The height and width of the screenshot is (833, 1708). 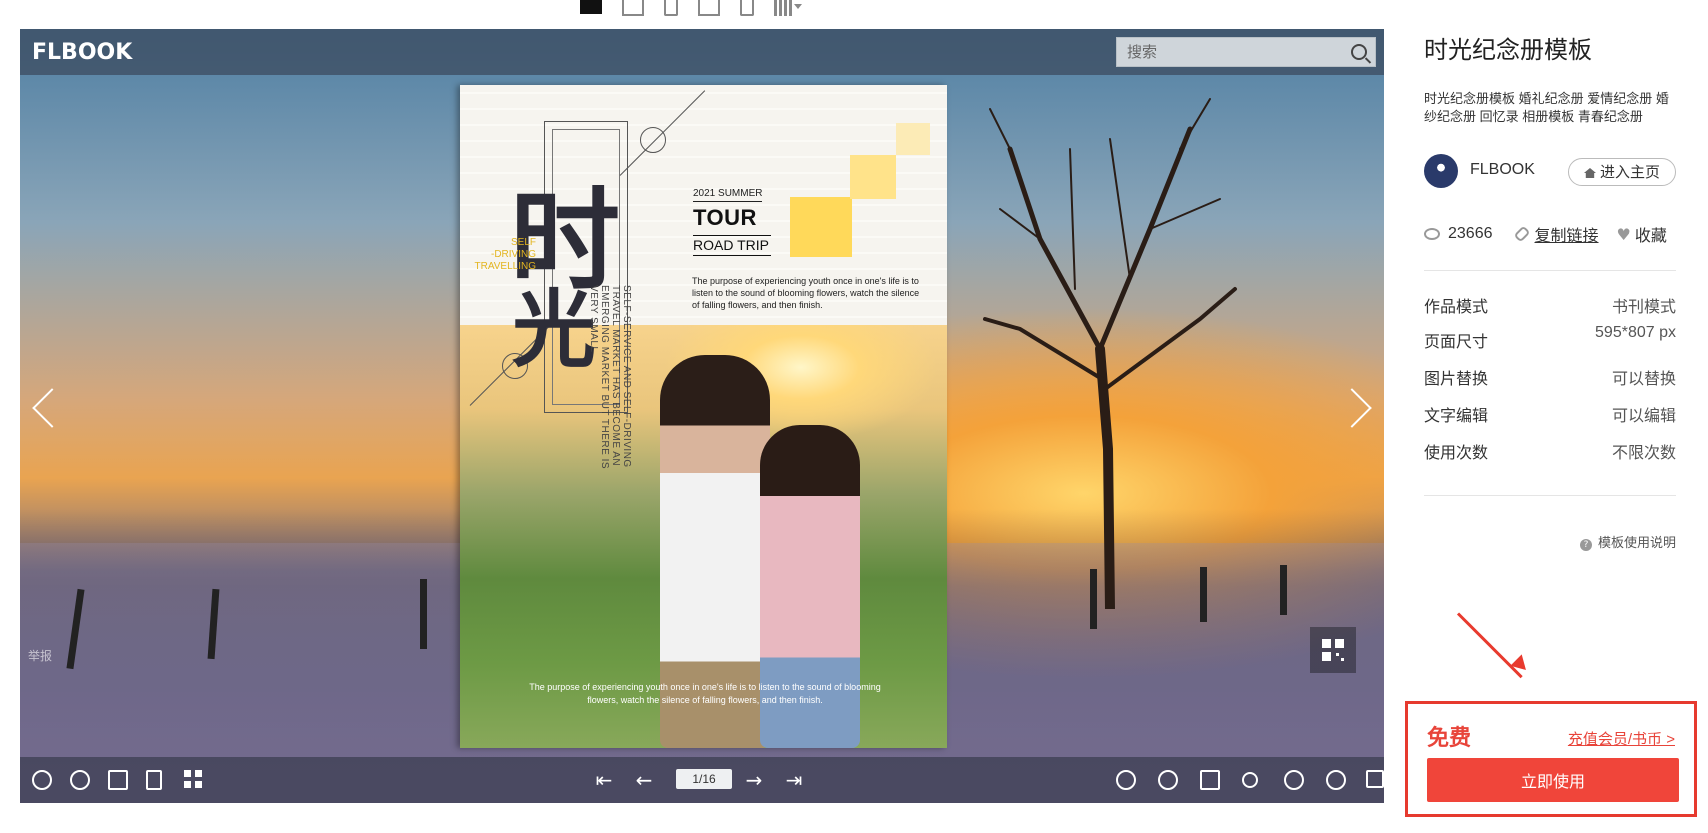 What do you see at coordinates (1126, 780) in the screenshot?
I see `zoom-in-icon` at bounding box center [1126, 780].